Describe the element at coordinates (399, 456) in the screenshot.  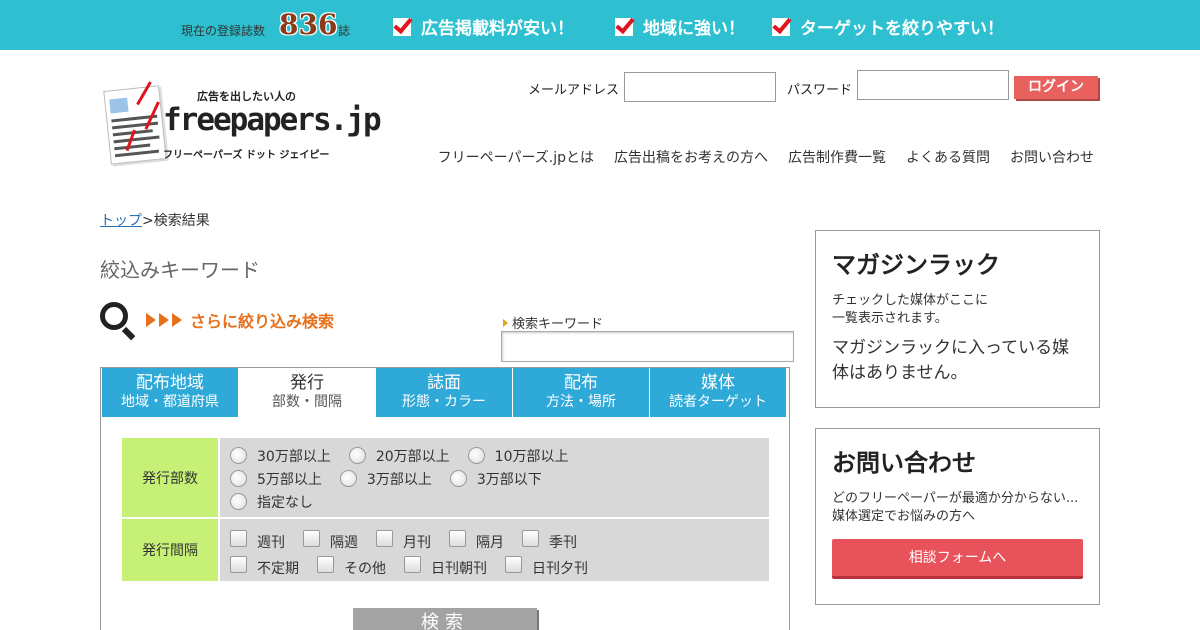
I see `radio-option: 20万部以上` at that location.